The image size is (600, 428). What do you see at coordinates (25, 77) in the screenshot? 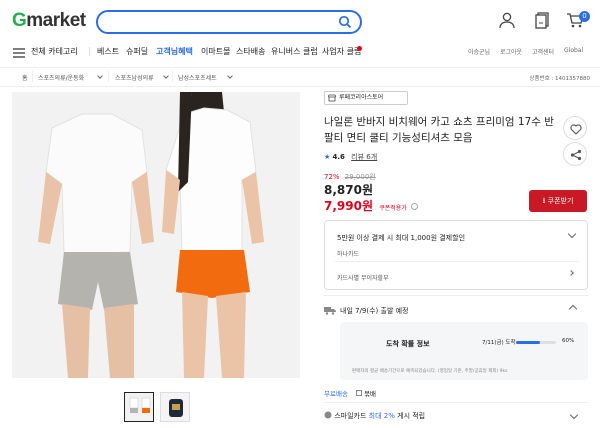
I see `breadcrumb-home: 홈` at bounding box center [25, 77].